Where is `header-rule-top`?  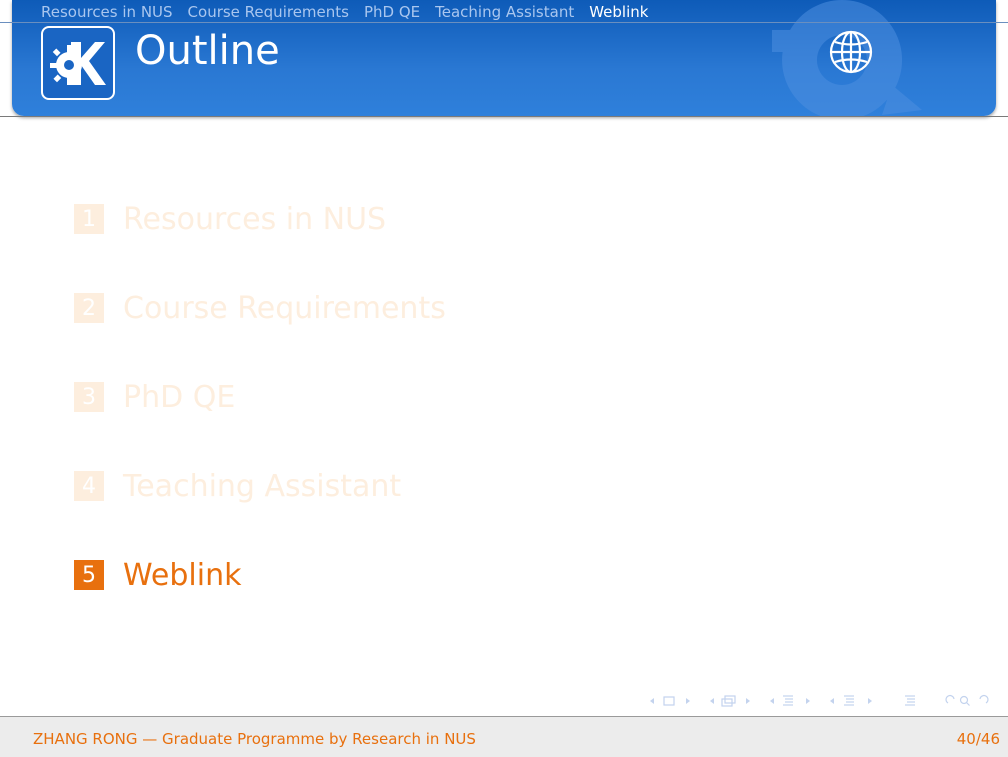 header-rule-top is located at coordinates (504, 22).